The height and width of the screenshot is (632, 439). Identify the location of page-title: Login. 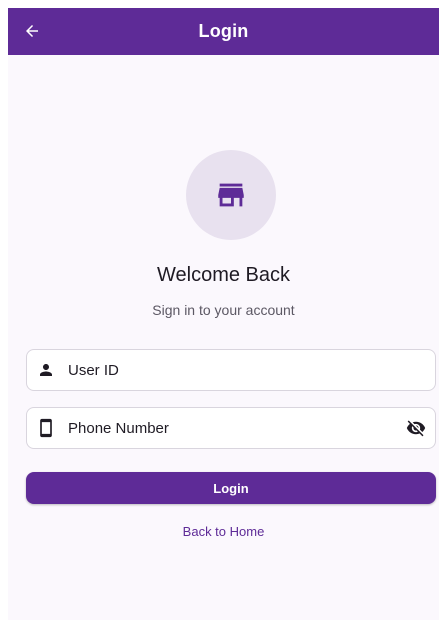
(223, 31).